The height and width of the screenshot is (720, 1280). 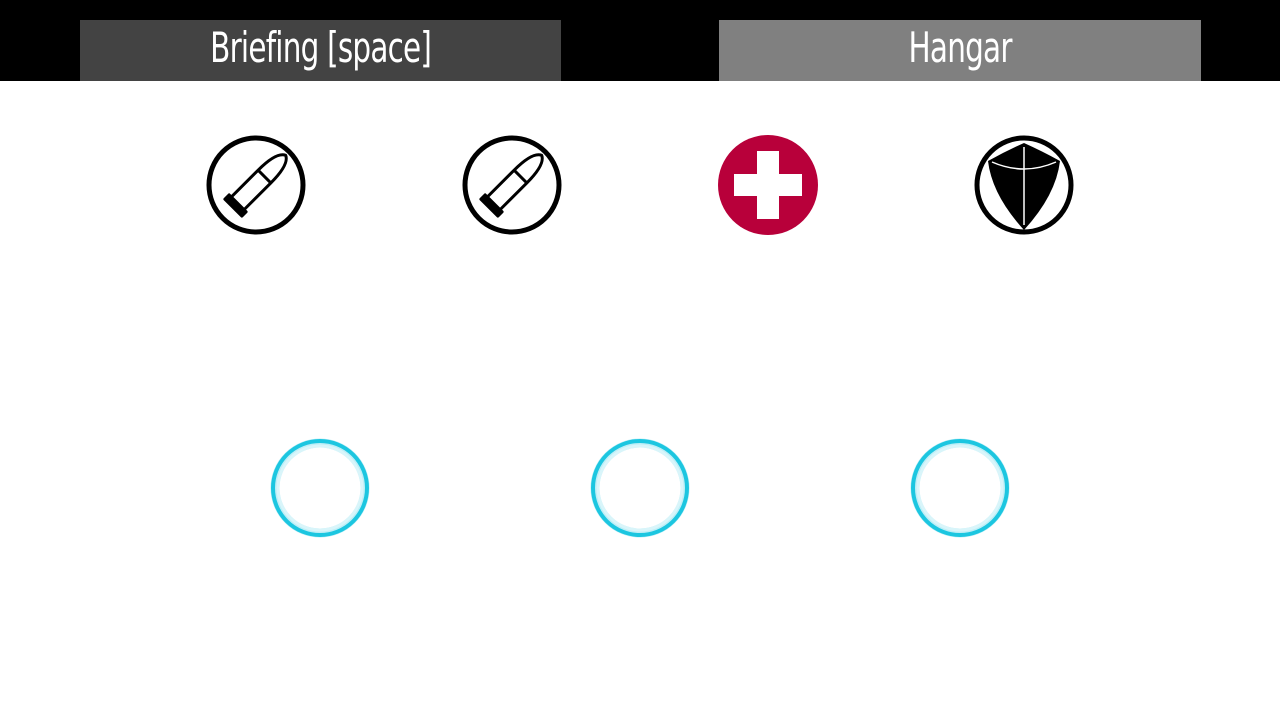 I want to click on tab-hangar: Hangar, so click(x=960, y=50).